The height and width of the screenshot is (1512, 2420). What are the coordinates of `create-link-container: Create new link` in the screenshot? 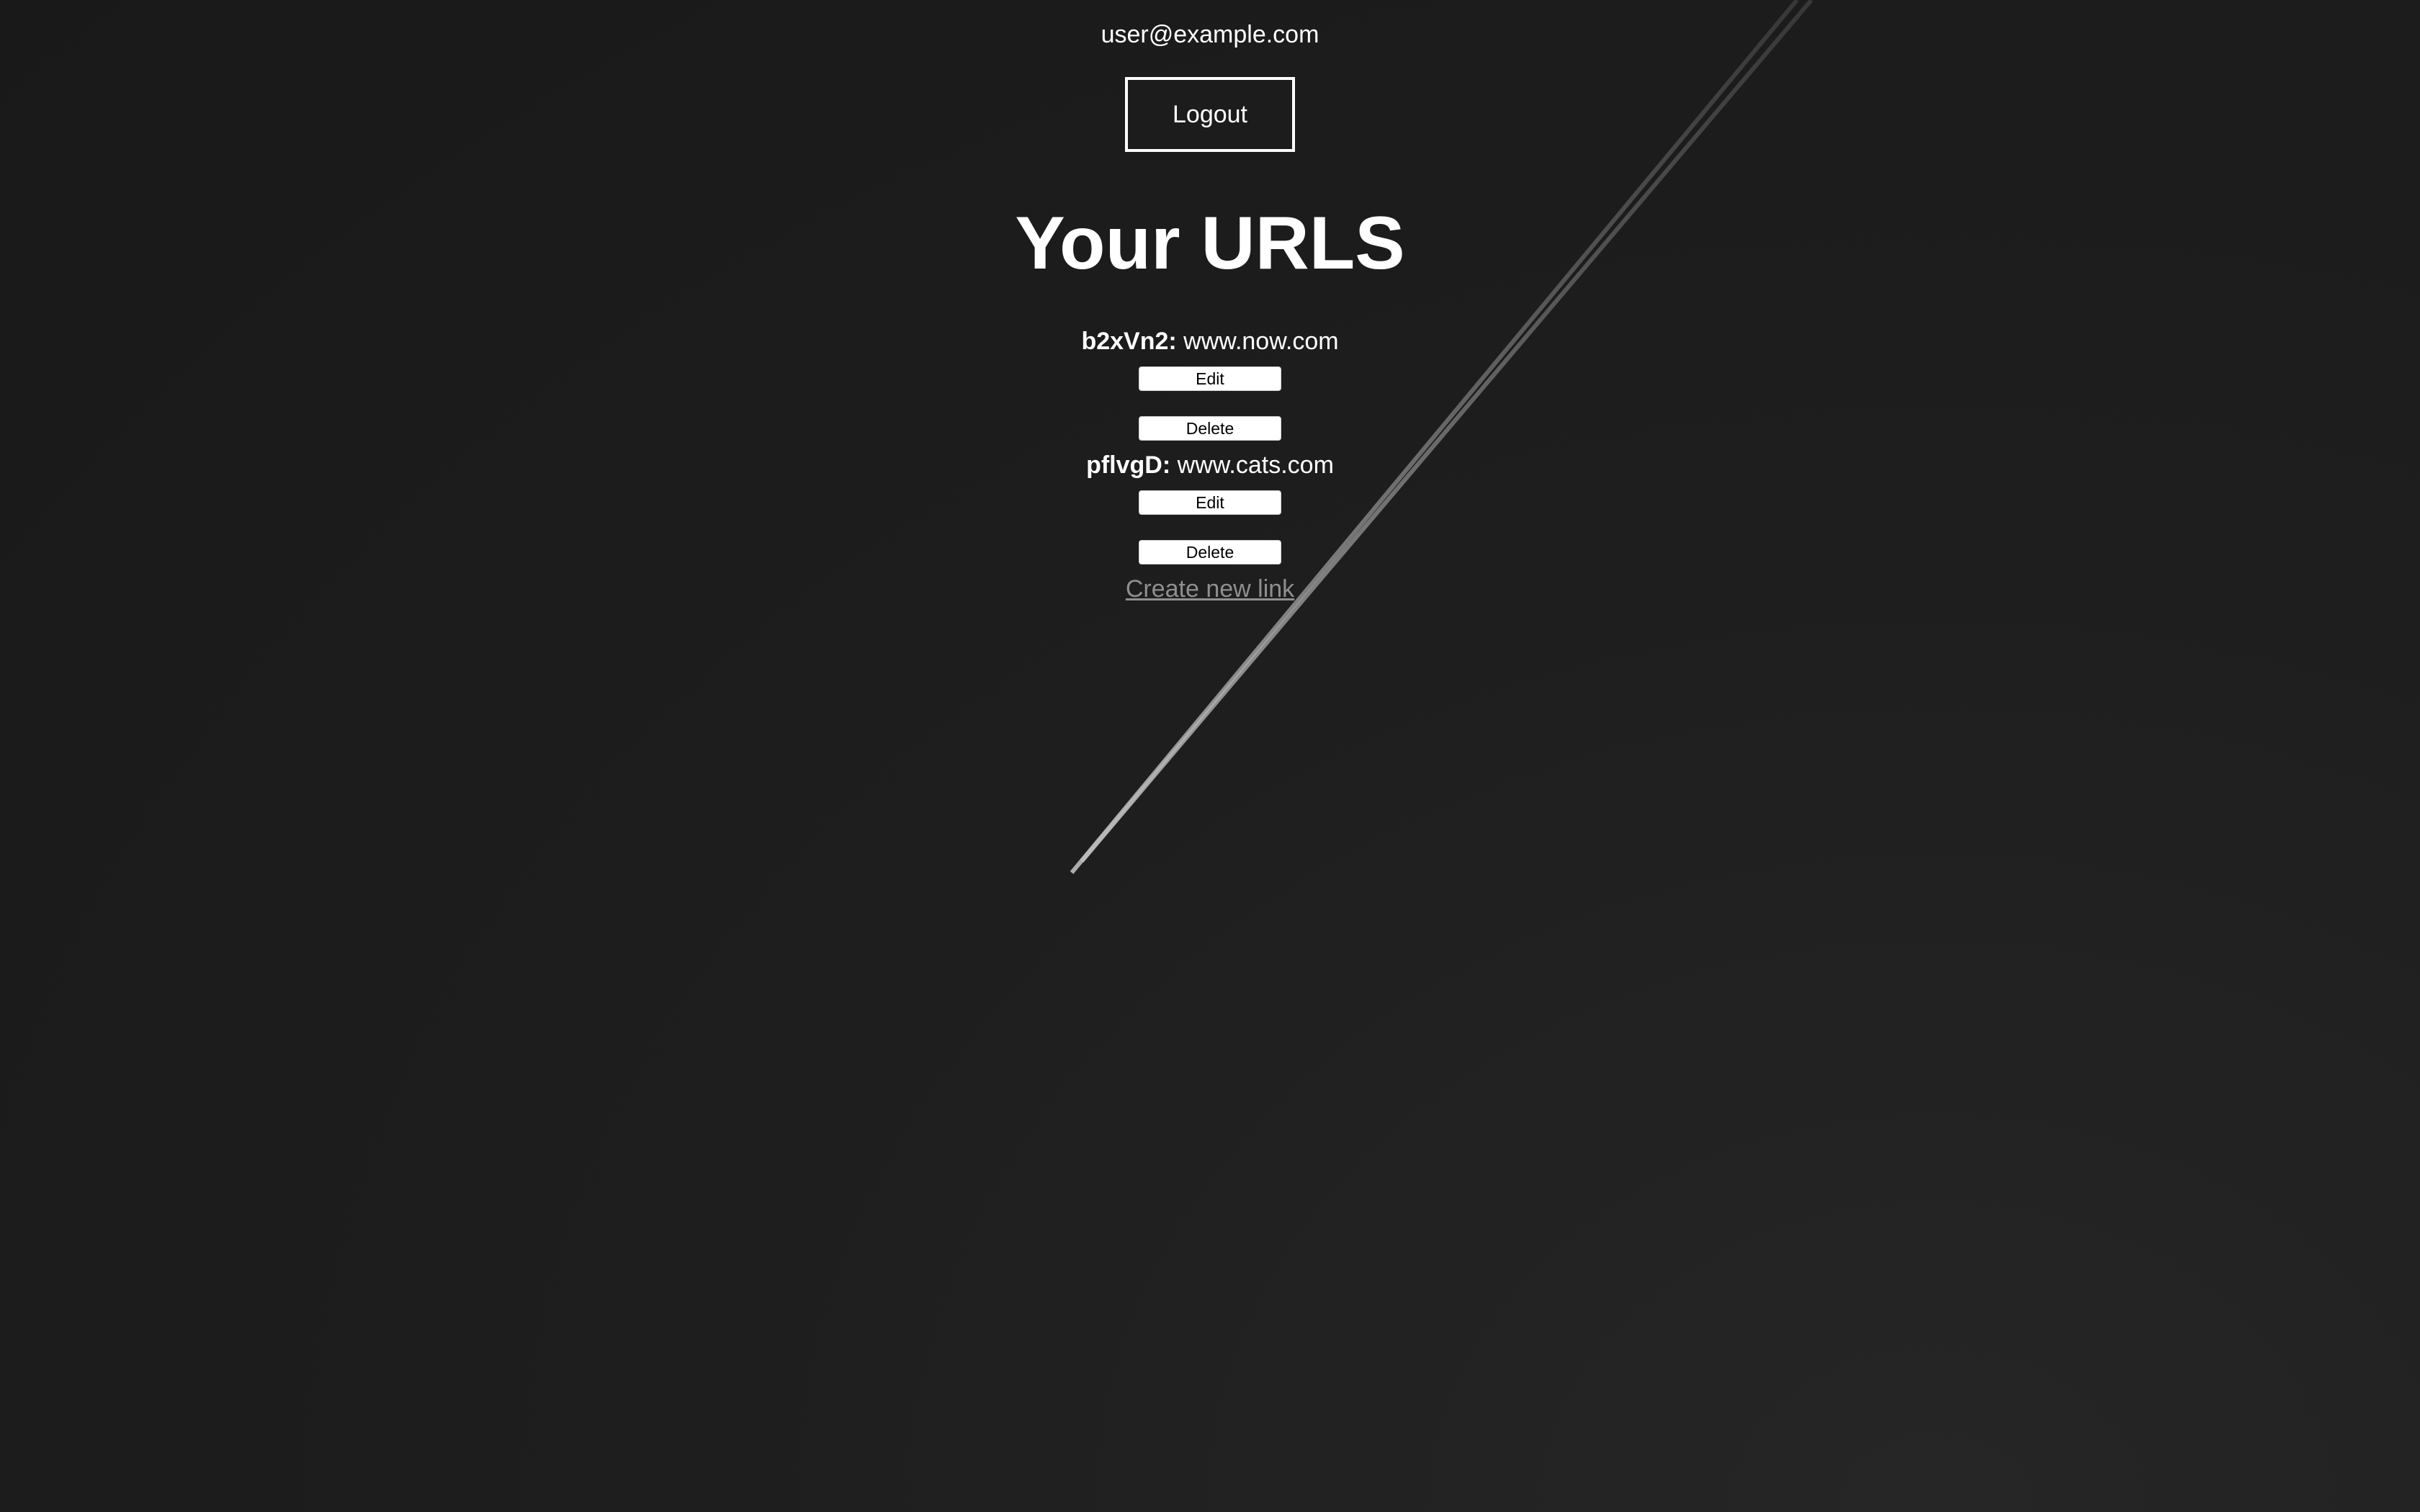 It's located at (1210, 589).